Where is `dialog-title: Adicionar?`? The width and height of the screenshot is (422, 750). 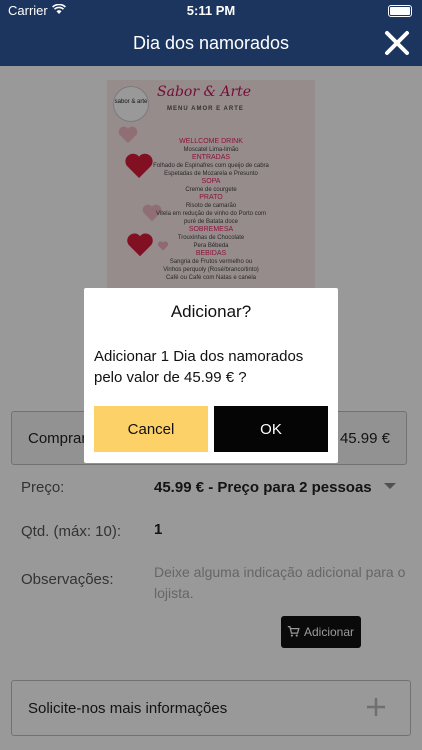 dialog-title: Adicionar? is located at coordinates (211, 311).